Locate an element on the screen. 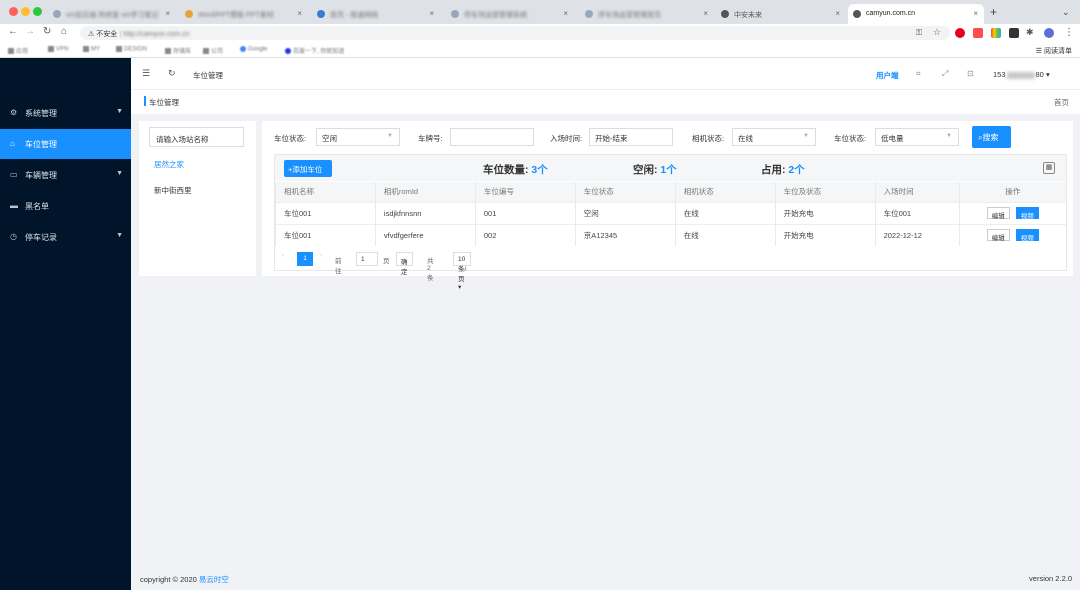 This screenshot has height=590, width=1080. puzzle-icon: ✱ is located at coordinates (1030, 32).